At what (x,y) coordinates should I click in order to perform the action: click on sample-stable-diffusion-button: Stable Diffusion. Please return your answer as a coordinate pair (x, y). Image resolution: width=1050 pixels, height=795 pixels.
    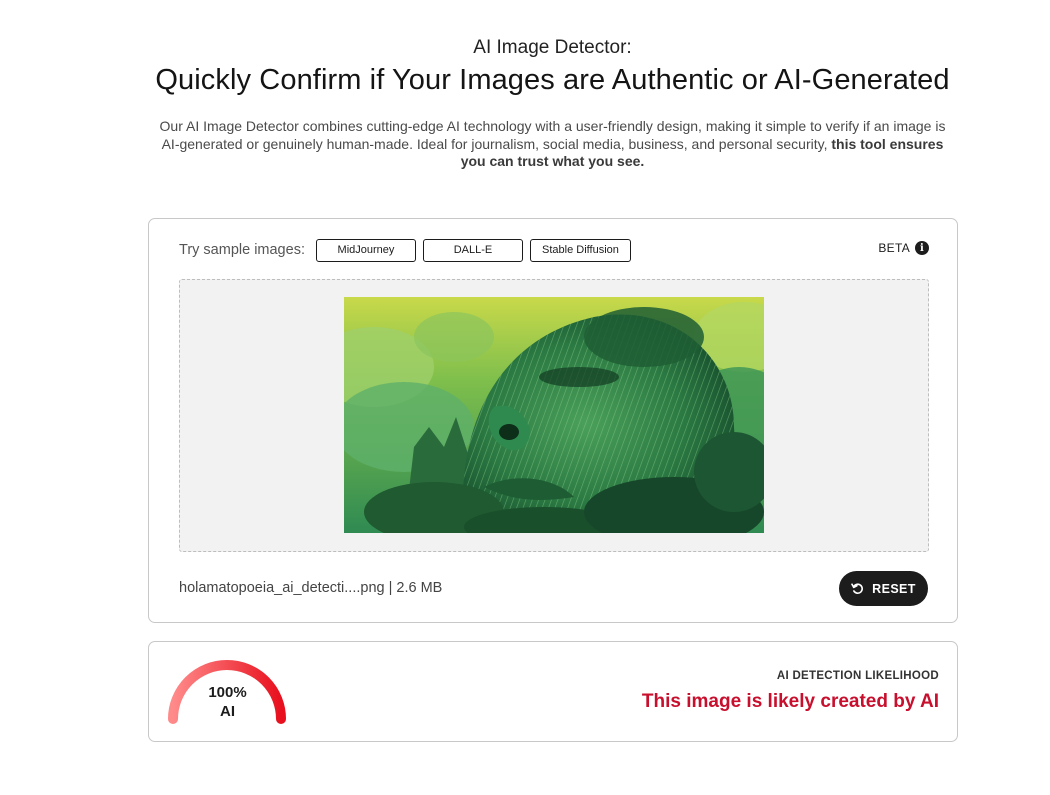
    Looking at the image, I should click on (580, 250).